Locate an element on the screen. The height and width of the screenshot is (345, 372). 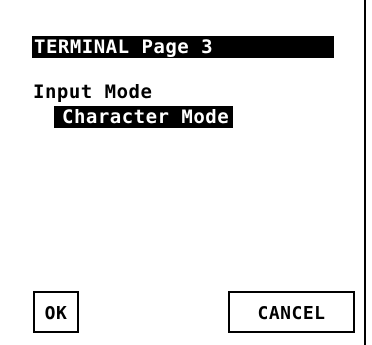
page-title: TERMINAL Page 3 is located at coordinates (183, 47).